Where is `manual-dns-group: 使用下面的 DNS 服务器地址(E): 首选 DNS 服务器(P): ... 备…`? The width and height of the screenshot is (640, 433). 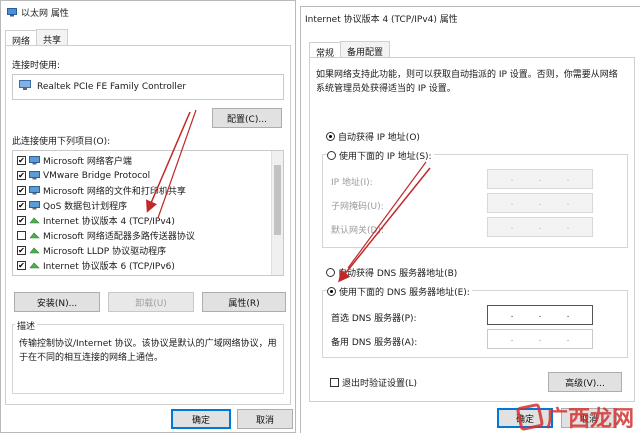
manual-dns-group: 使用下面的 DNS 服务器地址(E): 首选 DNS 服务器(P): ... 备… is located at coordinates (475, 321).